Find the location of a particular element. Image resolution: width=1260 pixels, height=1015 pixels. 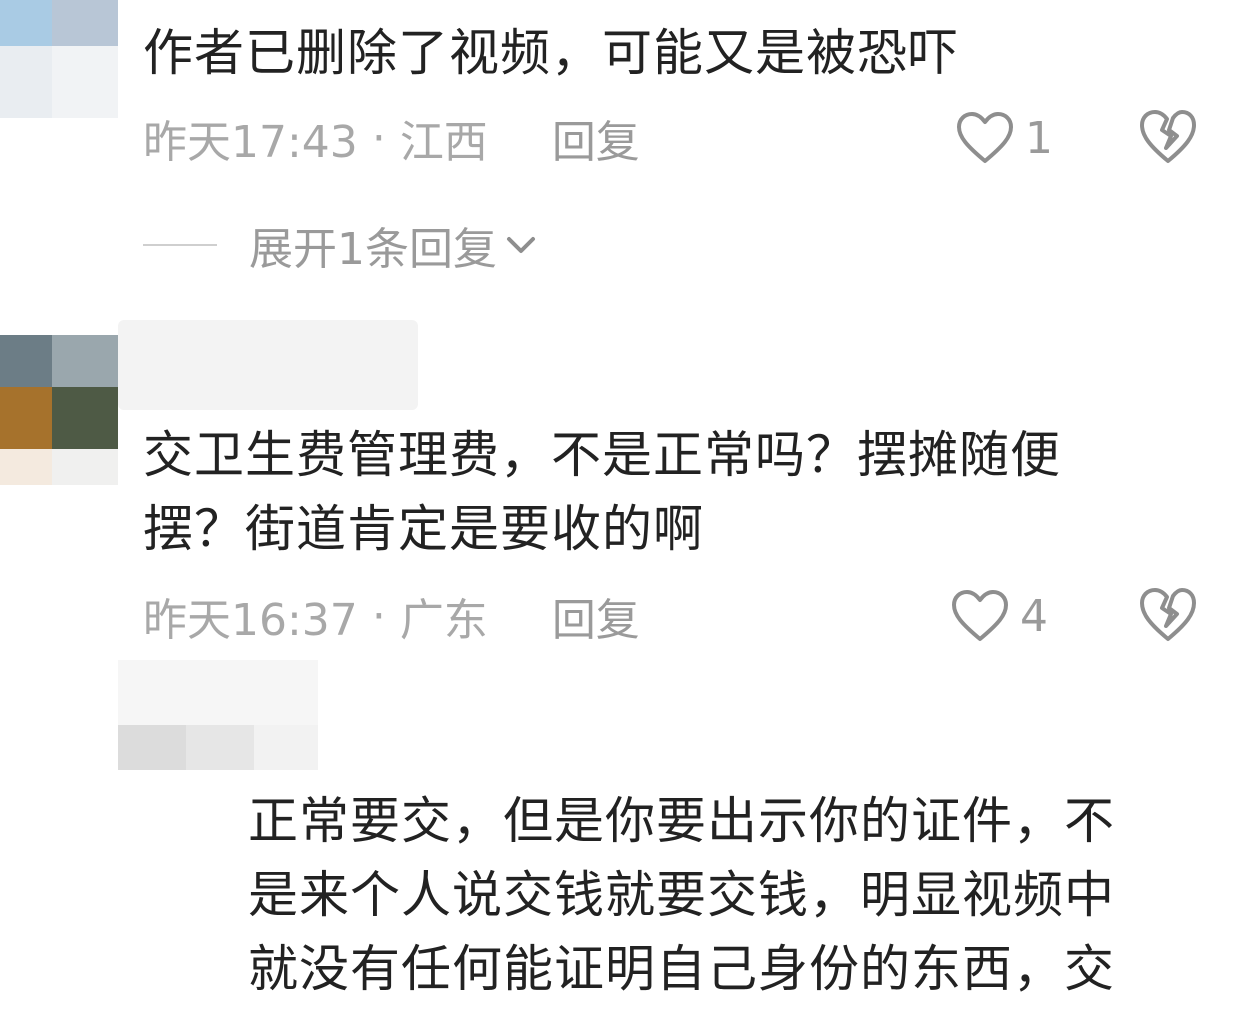

divider-line is located at coordinates (180, 245).